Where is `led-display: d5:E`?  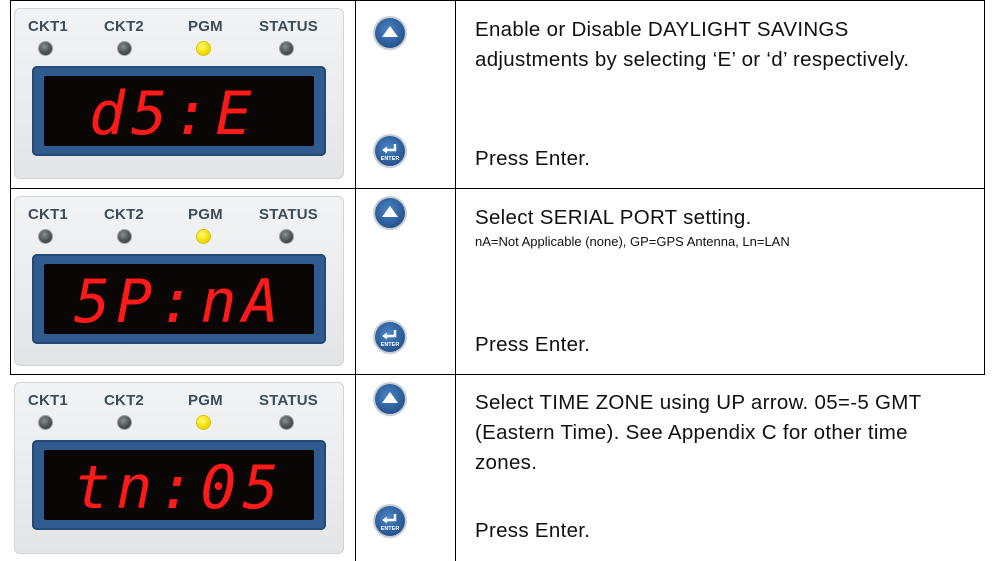
led-display: d5:E is located at coordinates (179, 111).